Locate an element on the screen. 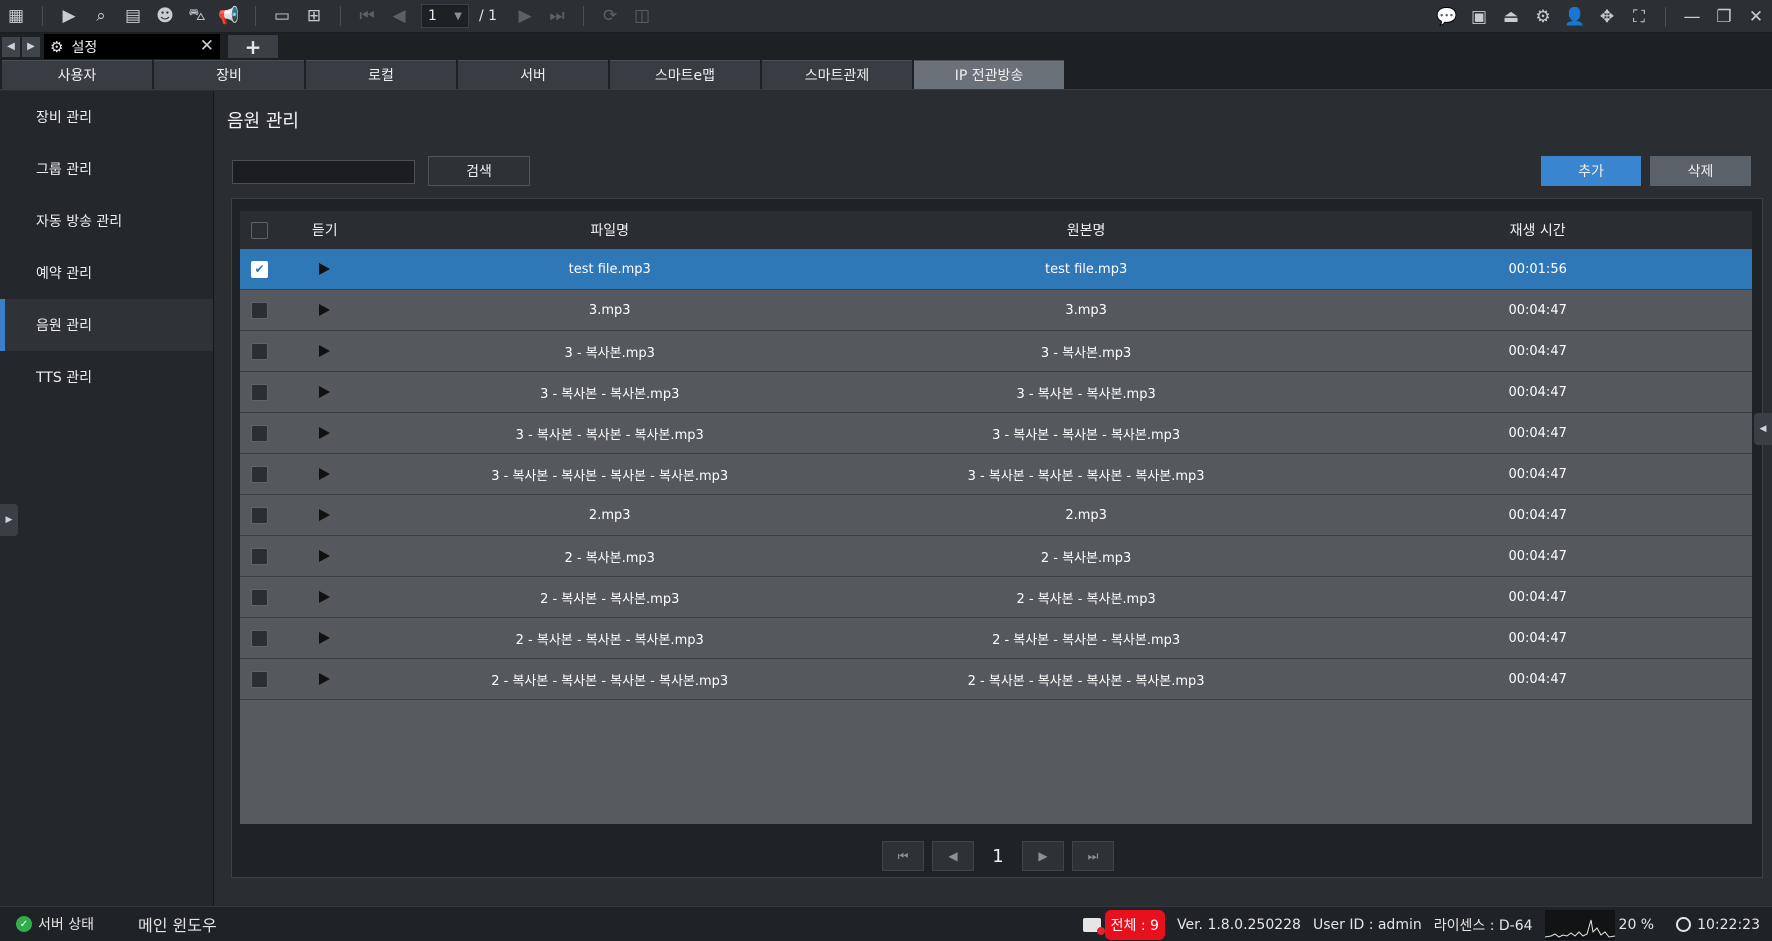  current-page: 1 is located at coordinates (998, 856).